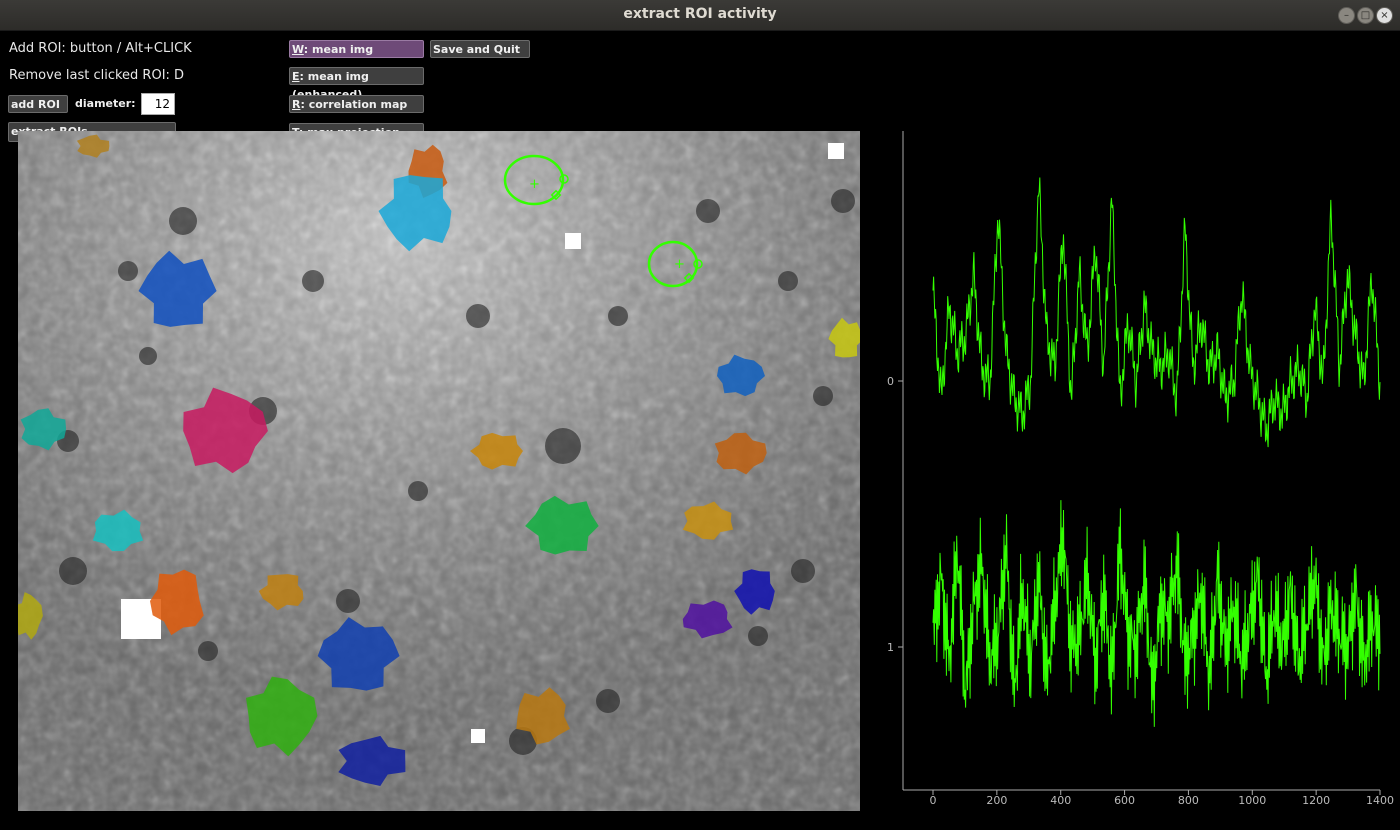 The image size is (1400, 830). I want to click on x-tick-label: 200, so click(996, 800).